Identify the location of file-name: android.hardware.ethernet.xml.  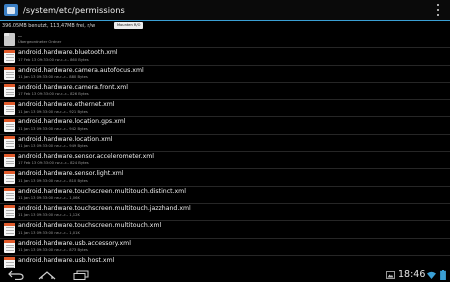
(66, 105).